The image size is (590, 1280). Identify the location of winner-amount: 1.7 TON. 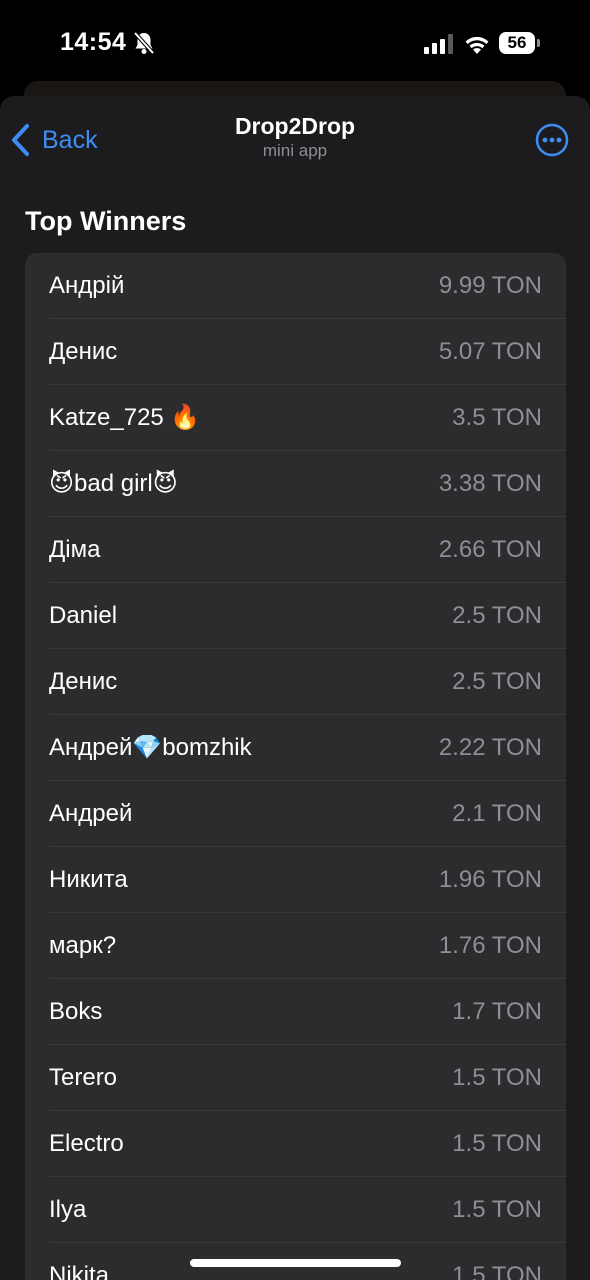
(497, 1011).